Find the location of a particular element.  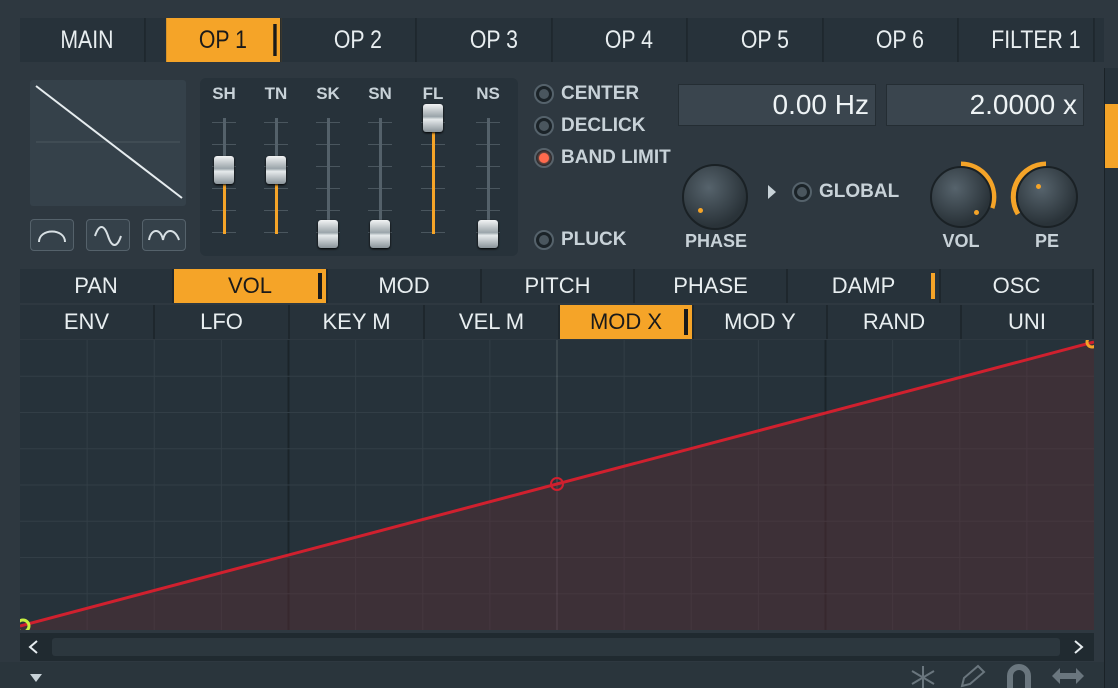

phase-knob is located at coordinates (715, 197).